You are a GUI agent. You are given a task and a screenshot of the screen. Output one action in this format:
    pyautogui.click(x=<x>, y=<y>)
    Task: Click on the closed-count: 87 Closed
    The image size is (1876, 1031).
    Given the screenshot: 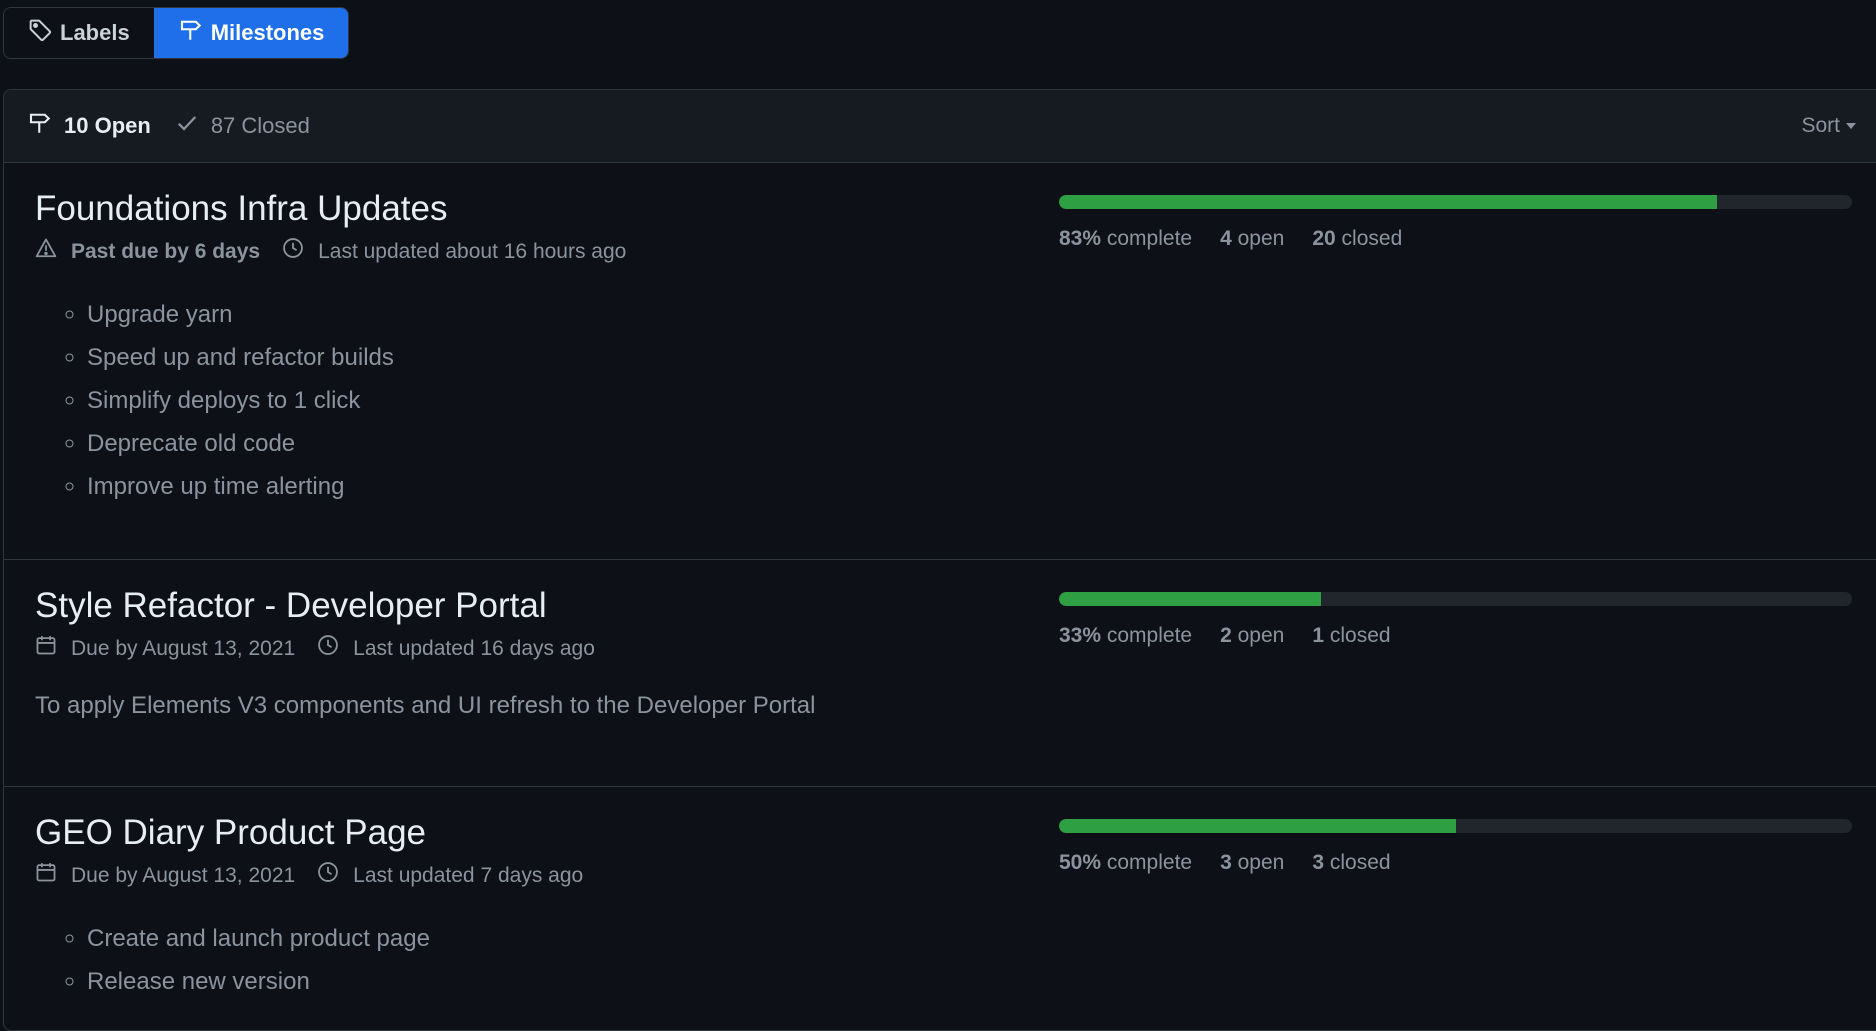 What is the action you would take?
    pyautogui.click(x=260, y=125)
    